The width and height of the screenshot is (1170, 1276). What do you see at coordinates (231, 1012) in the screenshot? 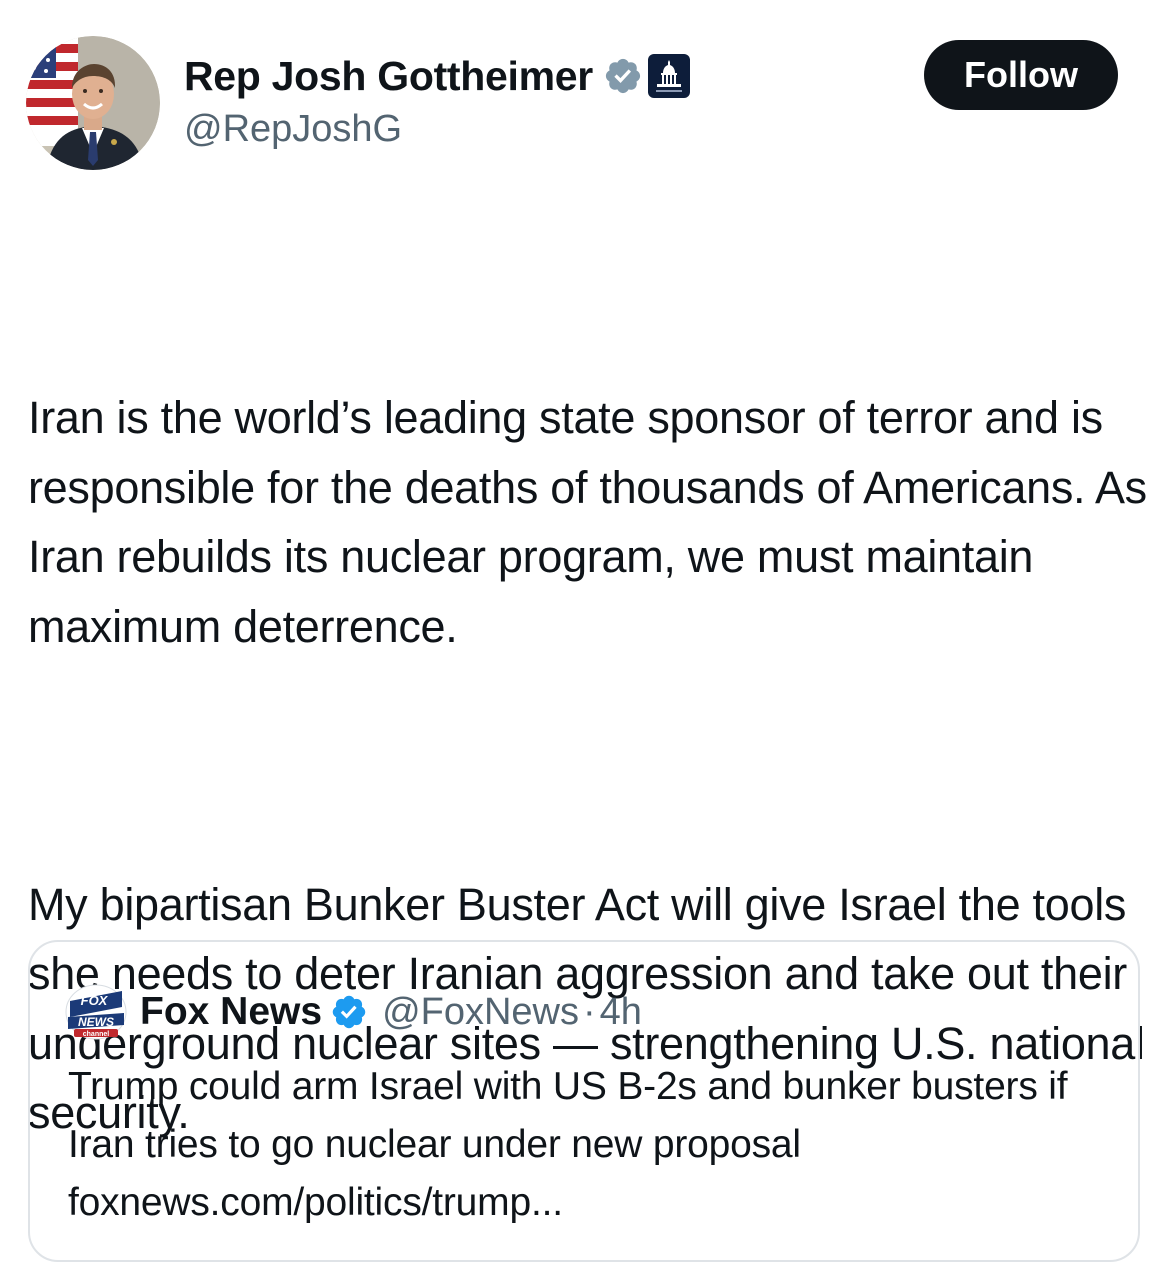
I see `quoted-display-name: Fox News` at bounding box center [231, 1012].